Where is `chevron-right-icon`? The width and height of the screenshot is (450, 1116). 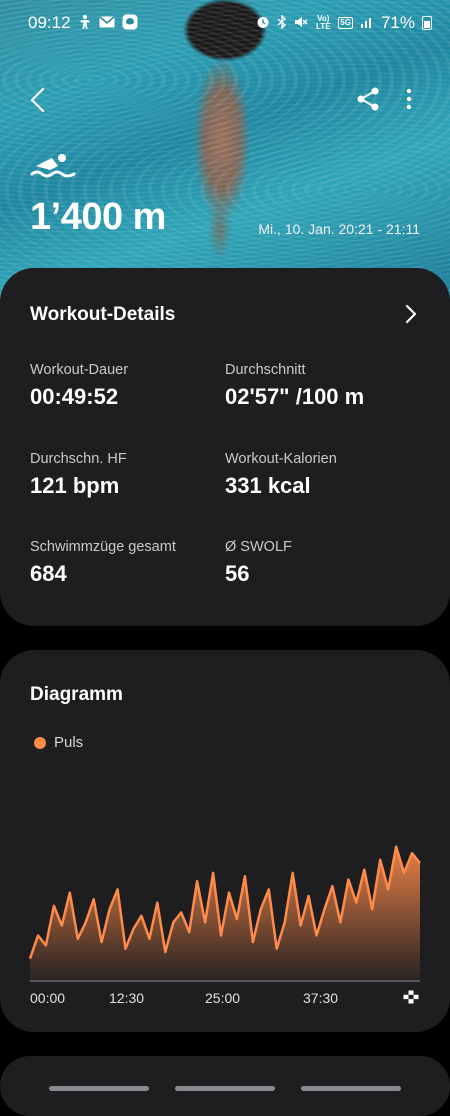
chevron-right-icon is located at coordinates (411, 314).